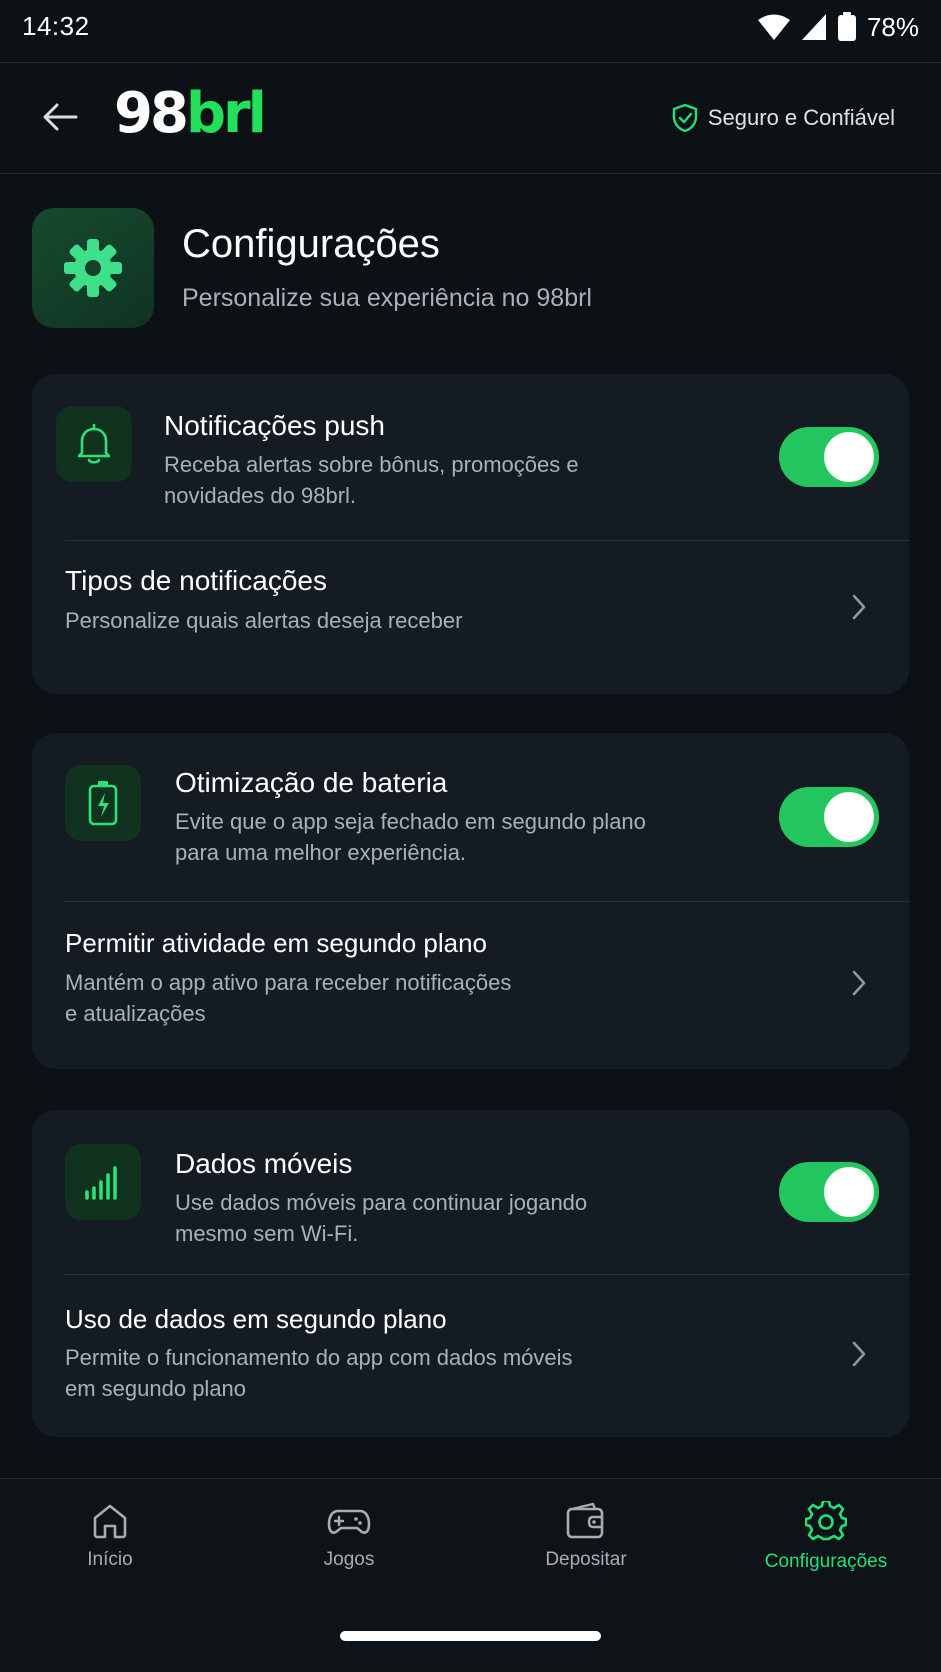 Image resolution: width=941 pixels, height=1672 pixels. What do you see at coordinates (685, 118) in the screenshot?
I see `shield-check-icon` at bounding box center [685, 118].